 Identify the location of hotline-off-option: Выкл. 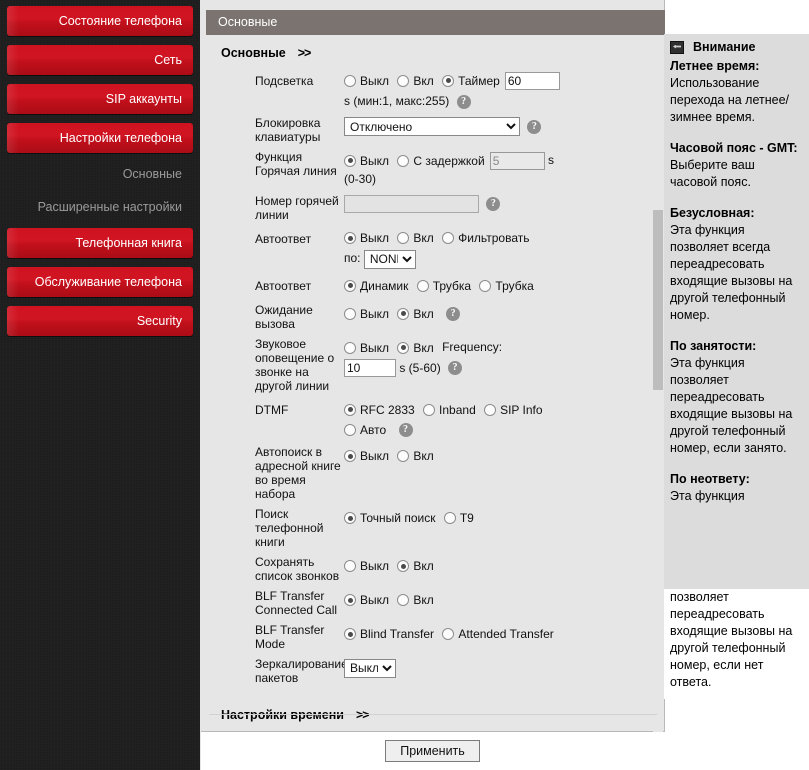
(366, 161).